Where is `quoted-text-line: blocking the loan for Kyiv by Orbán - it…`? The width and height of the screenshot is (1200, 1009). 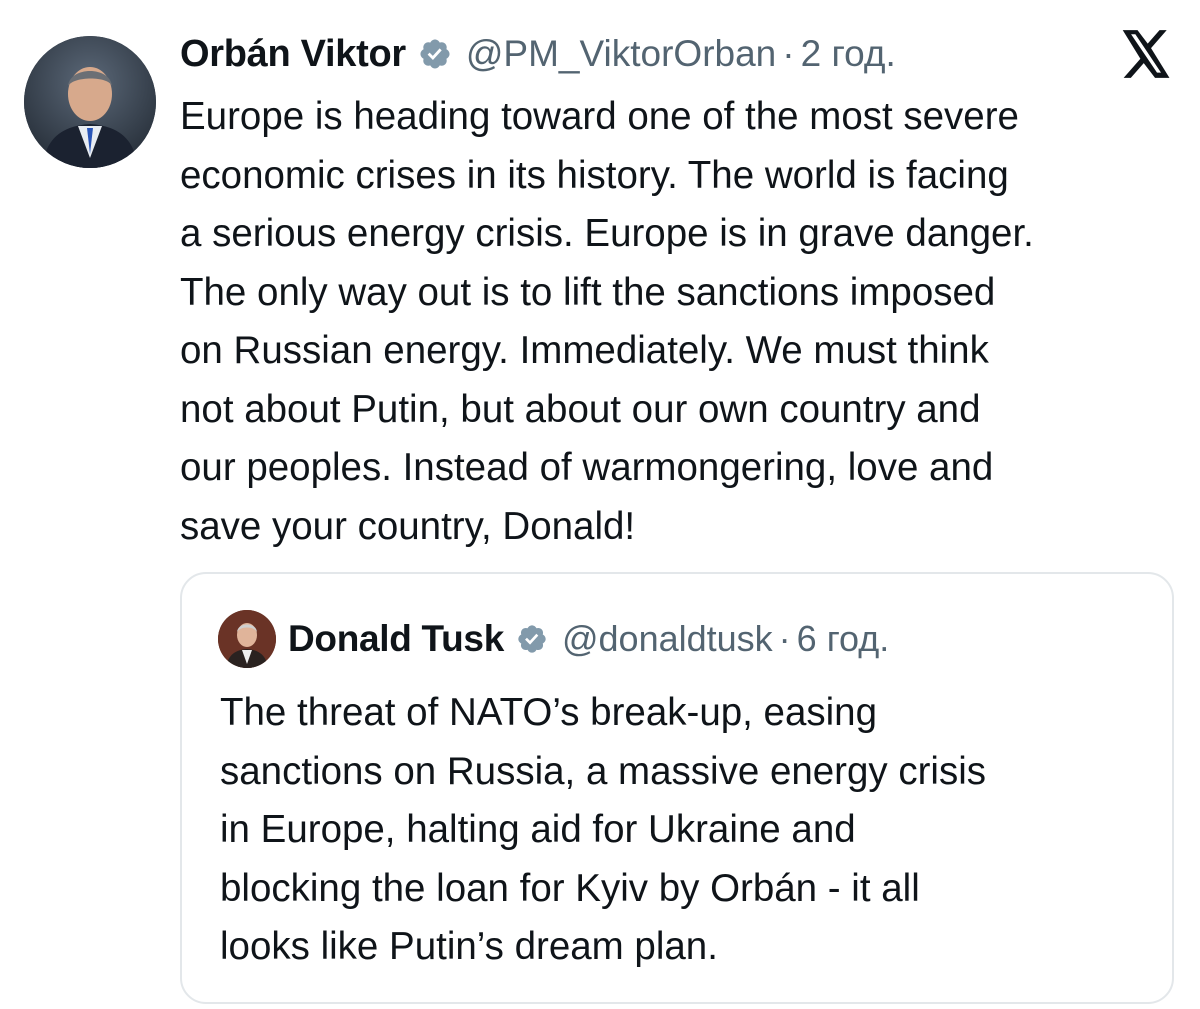
quoted-text-line: blocking the loan for Kyiv by Orbán - it… is located at coordinates (570, 888).